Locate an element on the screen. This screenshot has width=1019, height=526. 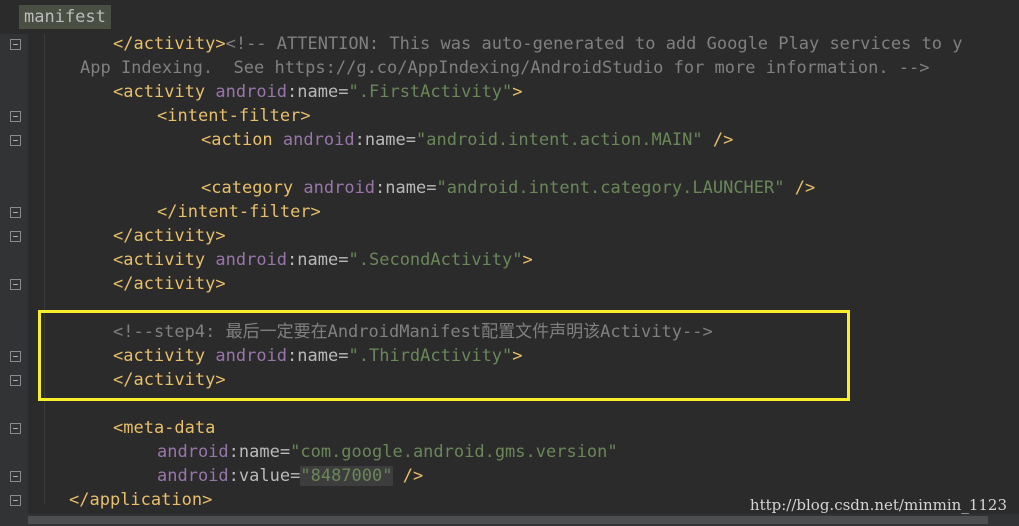
code-line: <activity android:name=".FirstActivity"> is located at coordinates (318, 92).